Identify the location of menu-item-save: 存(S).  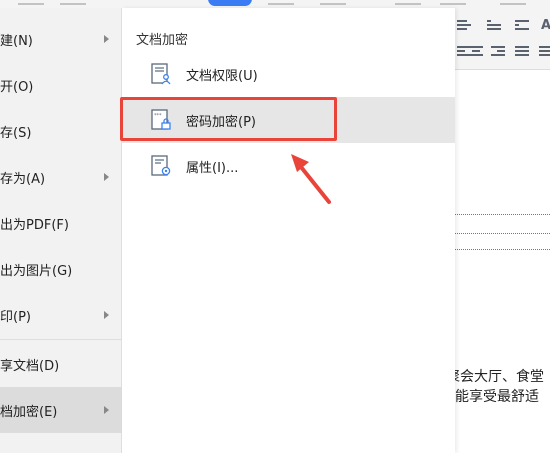
(61, 131).